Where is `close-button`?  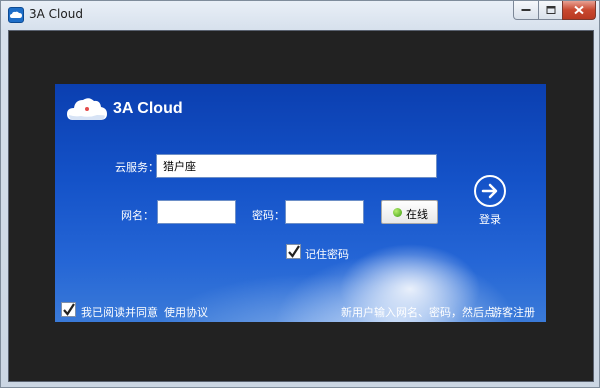 close-button is located at coordinates (579, 10).